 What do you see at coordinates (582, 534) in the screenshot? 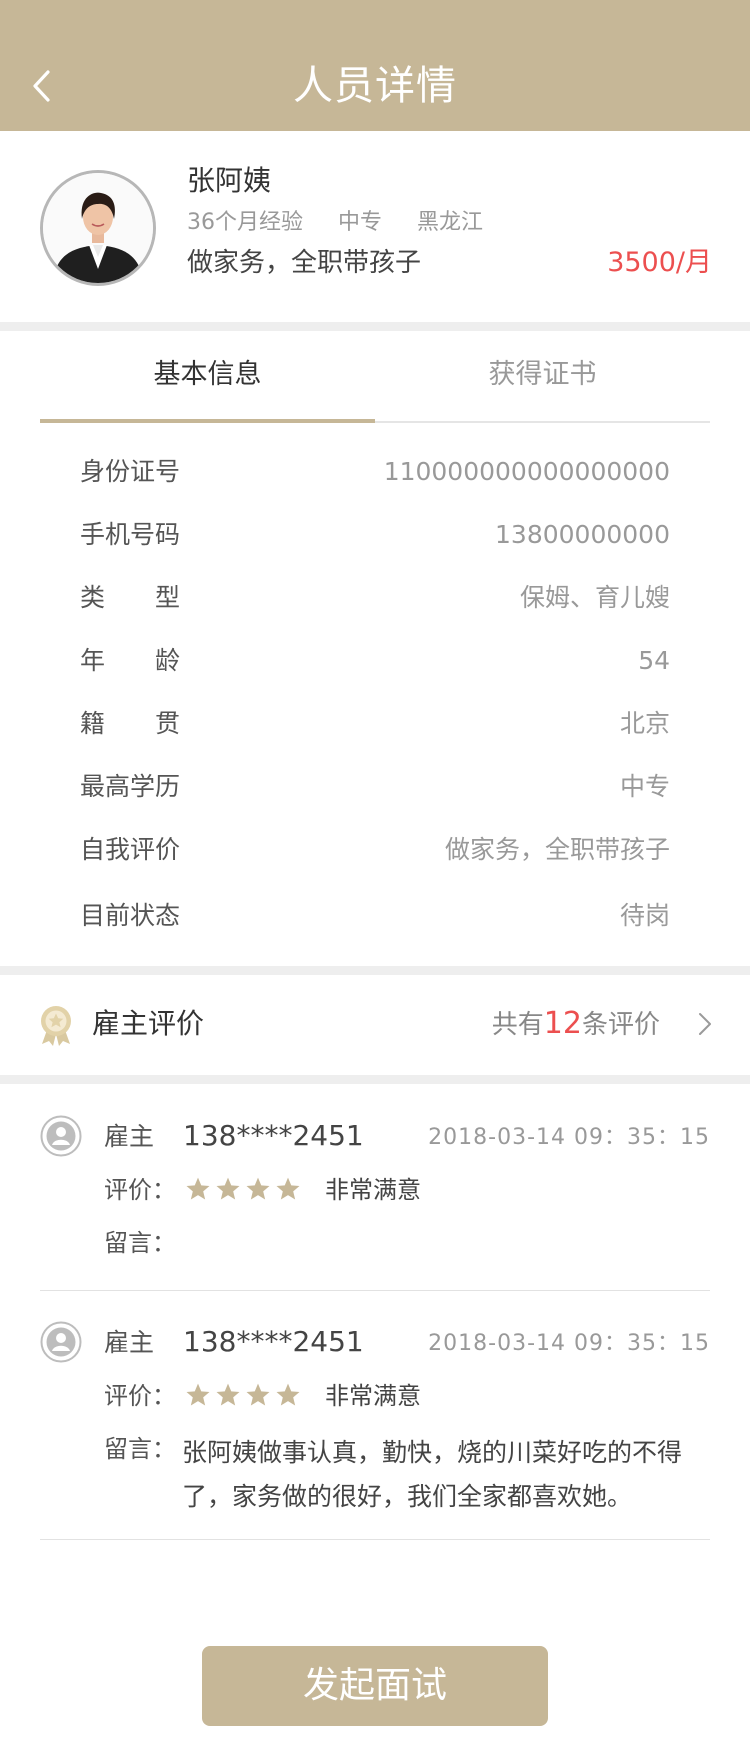
I see `info-value: 13800000000` at bounding box center [582, 534].